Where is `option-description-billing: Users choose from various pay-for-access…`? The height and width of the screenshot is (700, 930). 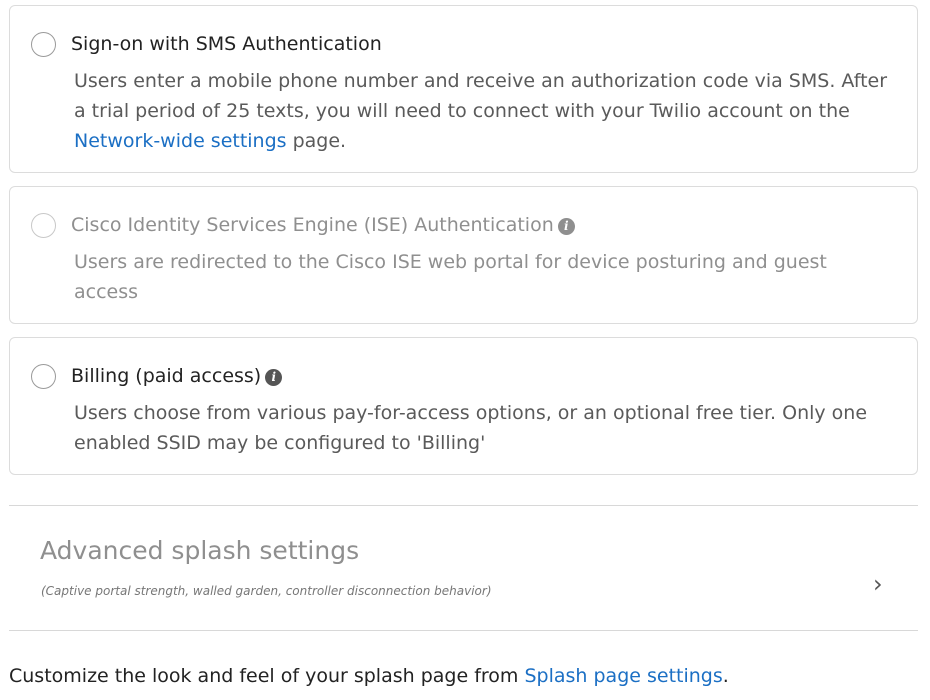 option-description-billing: Users choose from various pay-for-access… is located at coordinates (471, 428).